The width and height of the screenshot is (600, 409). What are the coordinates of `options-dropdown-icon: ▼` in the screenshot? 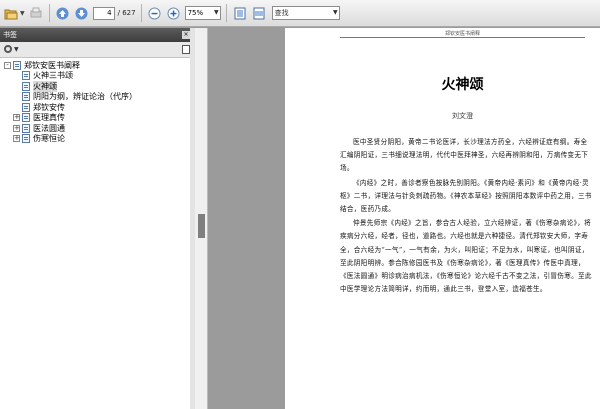 It's located at (16, 49).